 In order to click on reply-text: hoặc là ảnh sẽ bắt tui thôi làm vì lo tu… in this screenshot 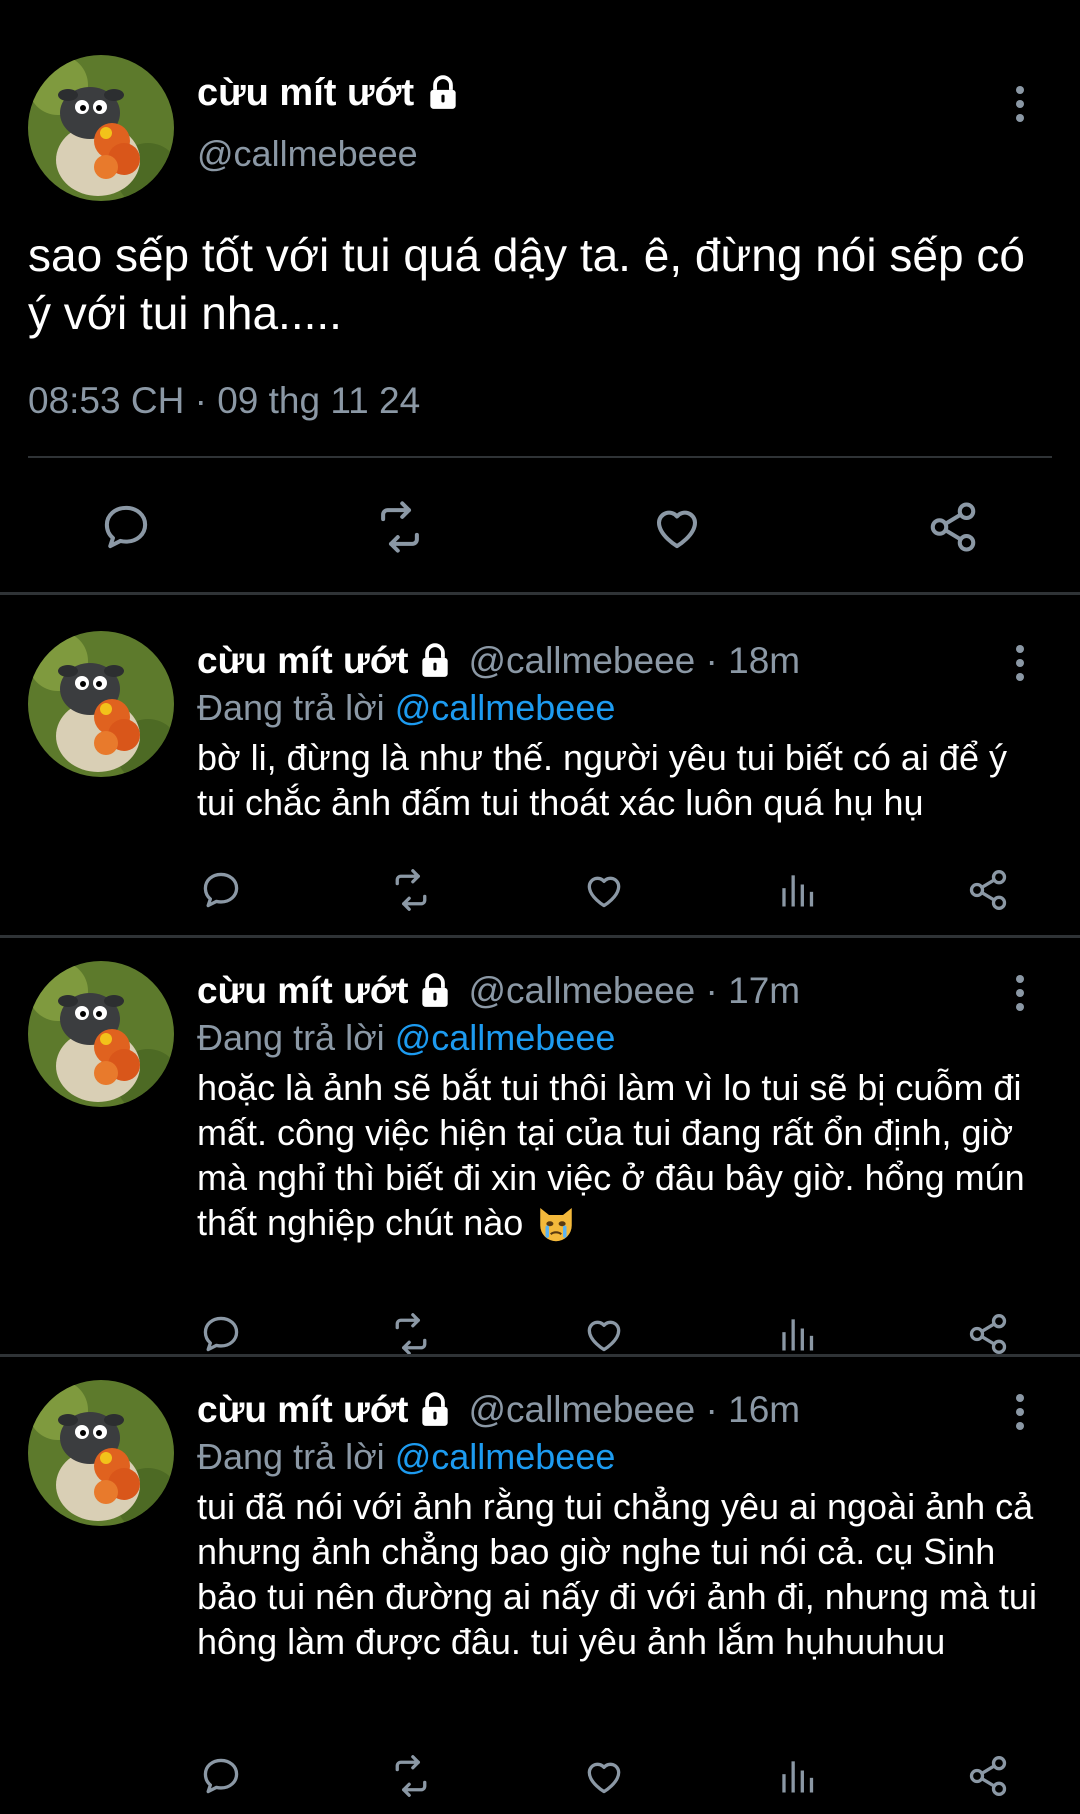, I will do `click(611, 1155)`.